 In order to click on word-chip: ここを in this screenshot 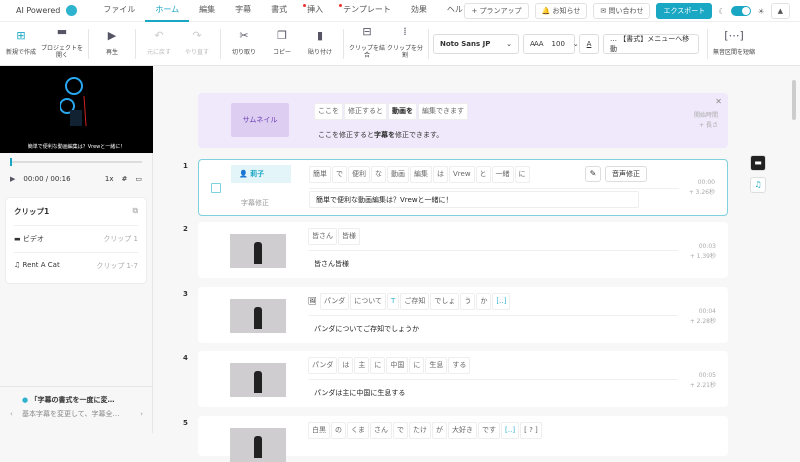, I will do `click(328, 111)`.